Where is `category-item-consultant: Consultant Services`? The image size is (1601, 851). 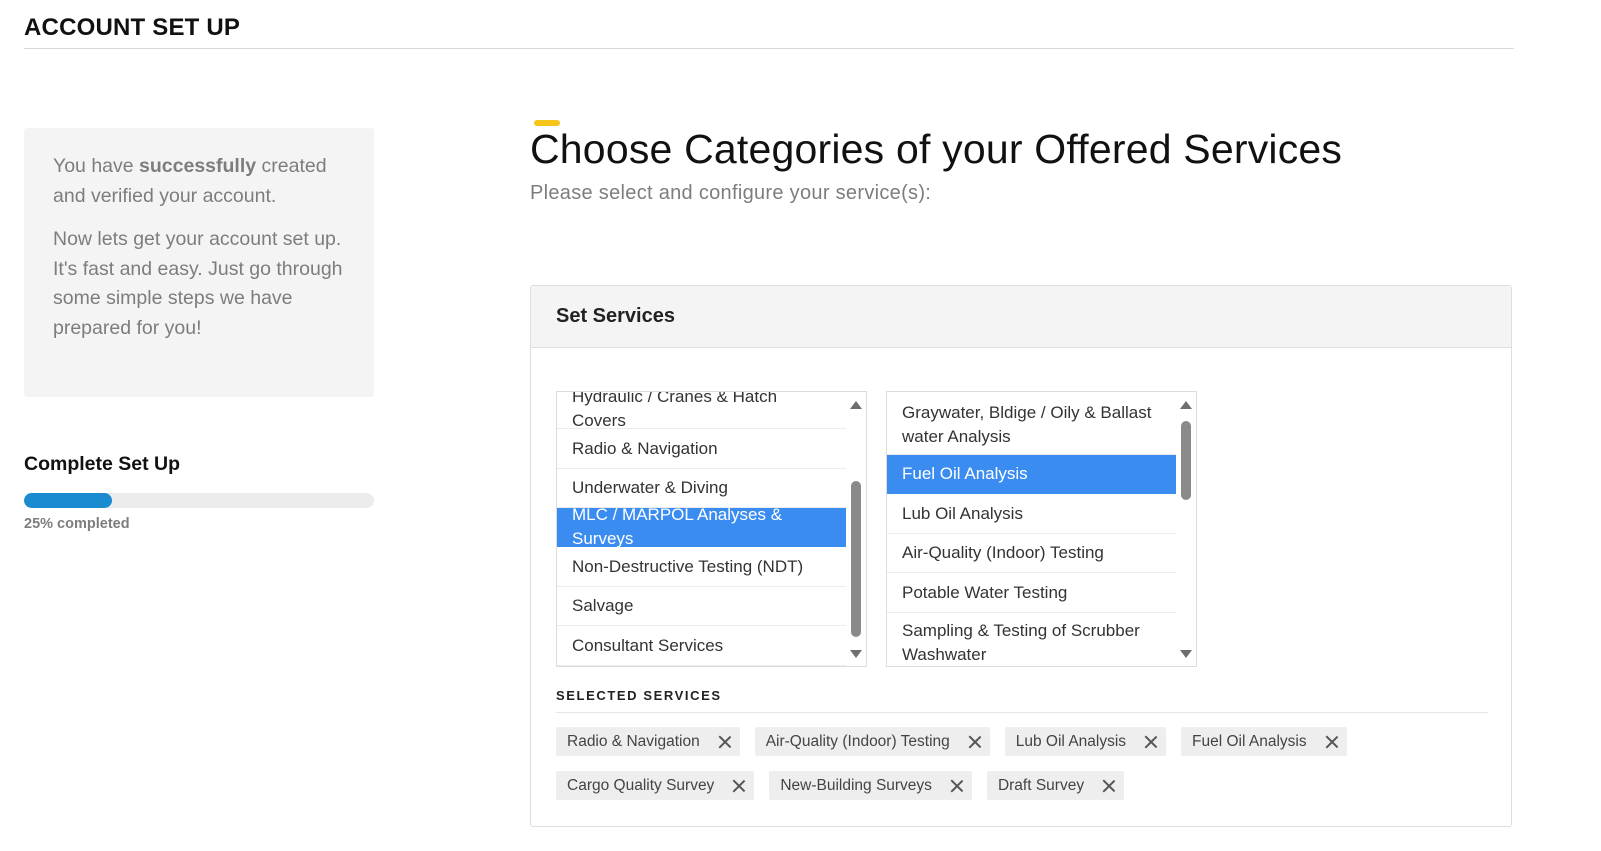 category-item-consultant: Consultant Services is located at coordinates (702, 646).